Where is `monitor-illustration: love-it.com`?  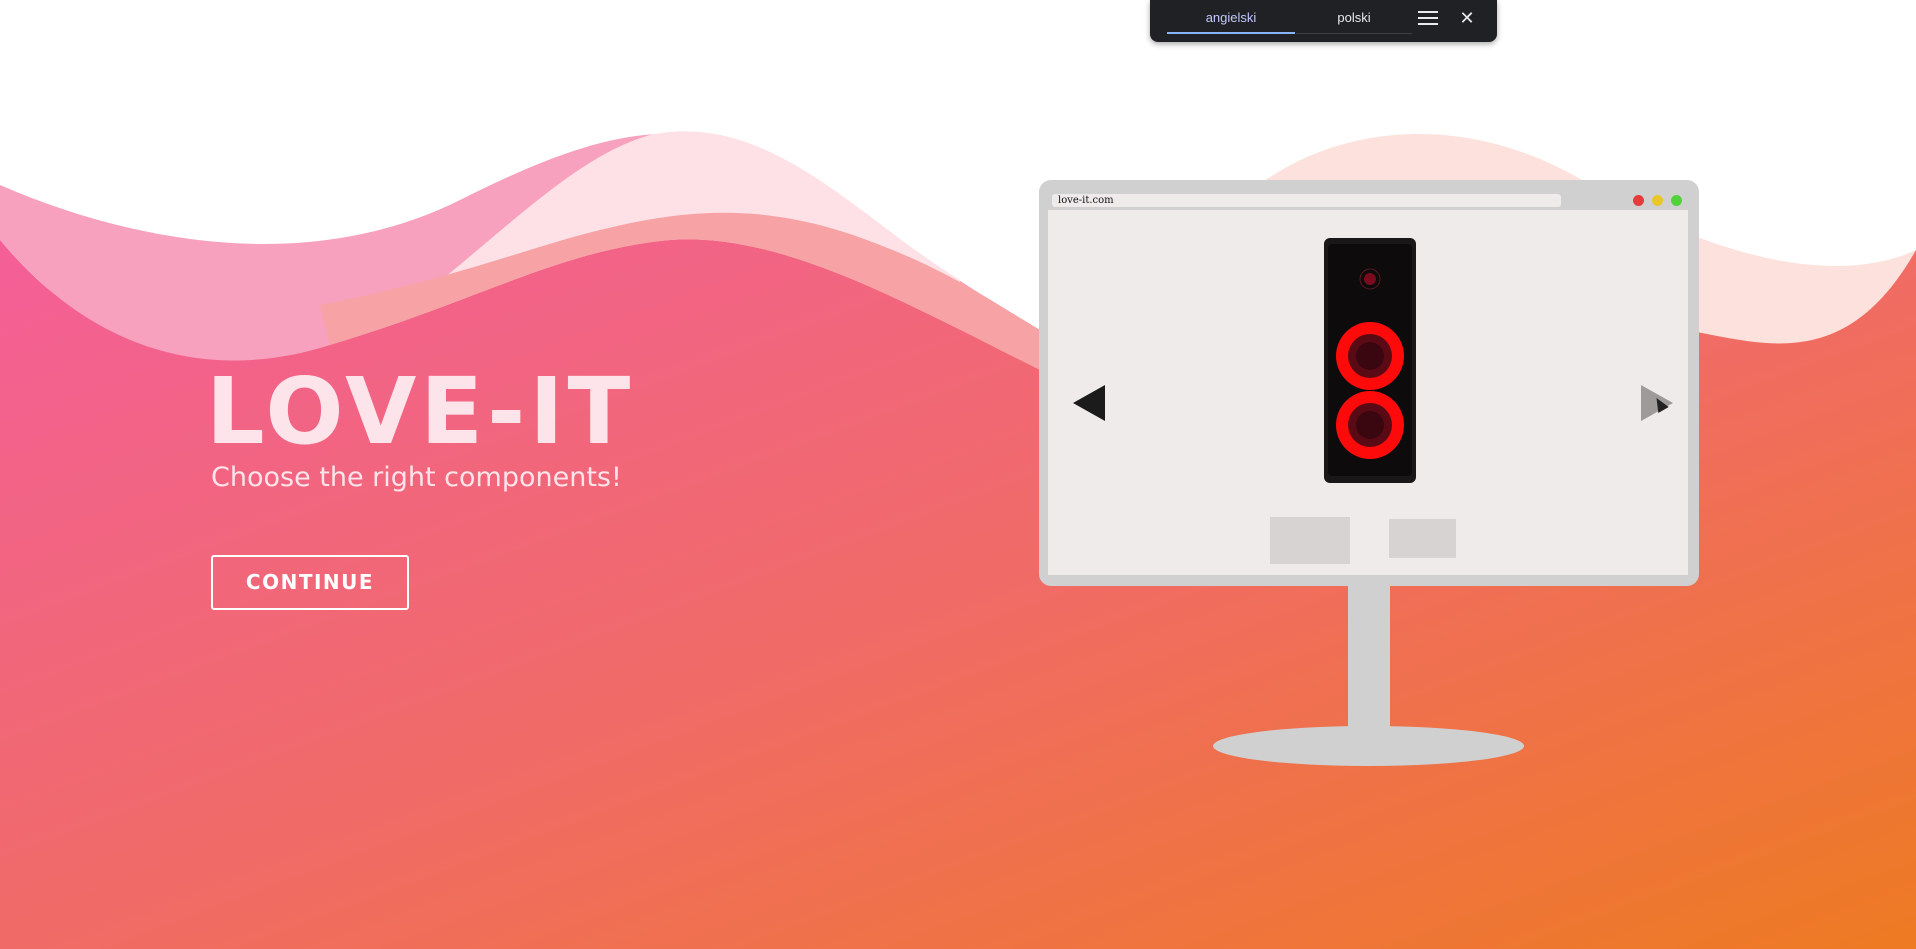
monitor-illustration: love-it.com is located at coordinates (1369, 383).